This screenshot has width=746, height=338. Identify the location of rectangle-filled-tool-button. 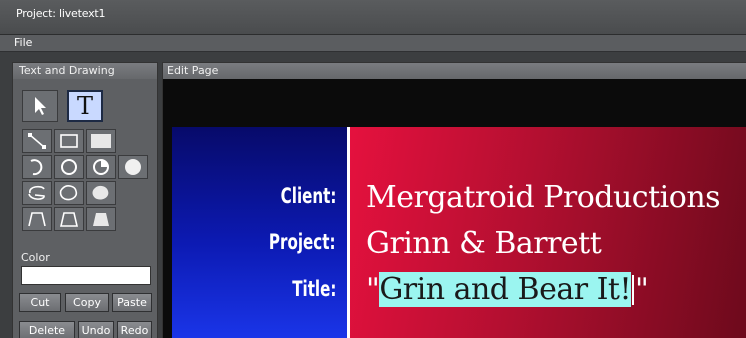
(101, 141).